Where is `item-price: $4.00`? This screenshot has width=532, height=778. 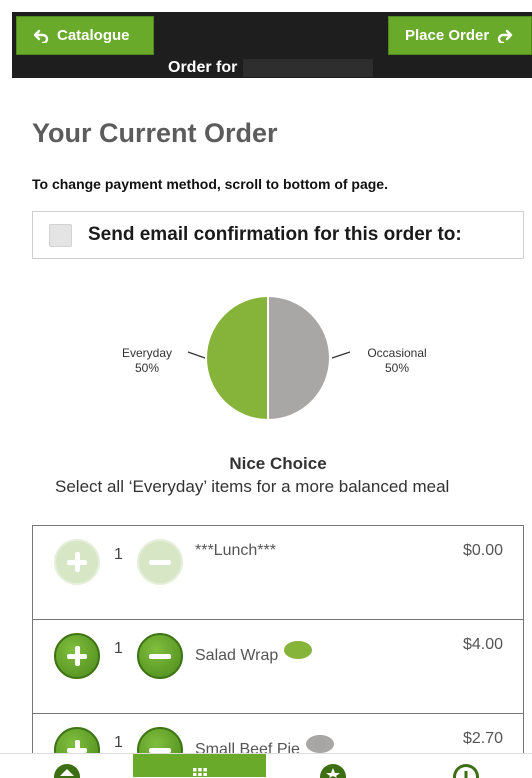
item-price: $4.00 is located at coordinates (482, 644).